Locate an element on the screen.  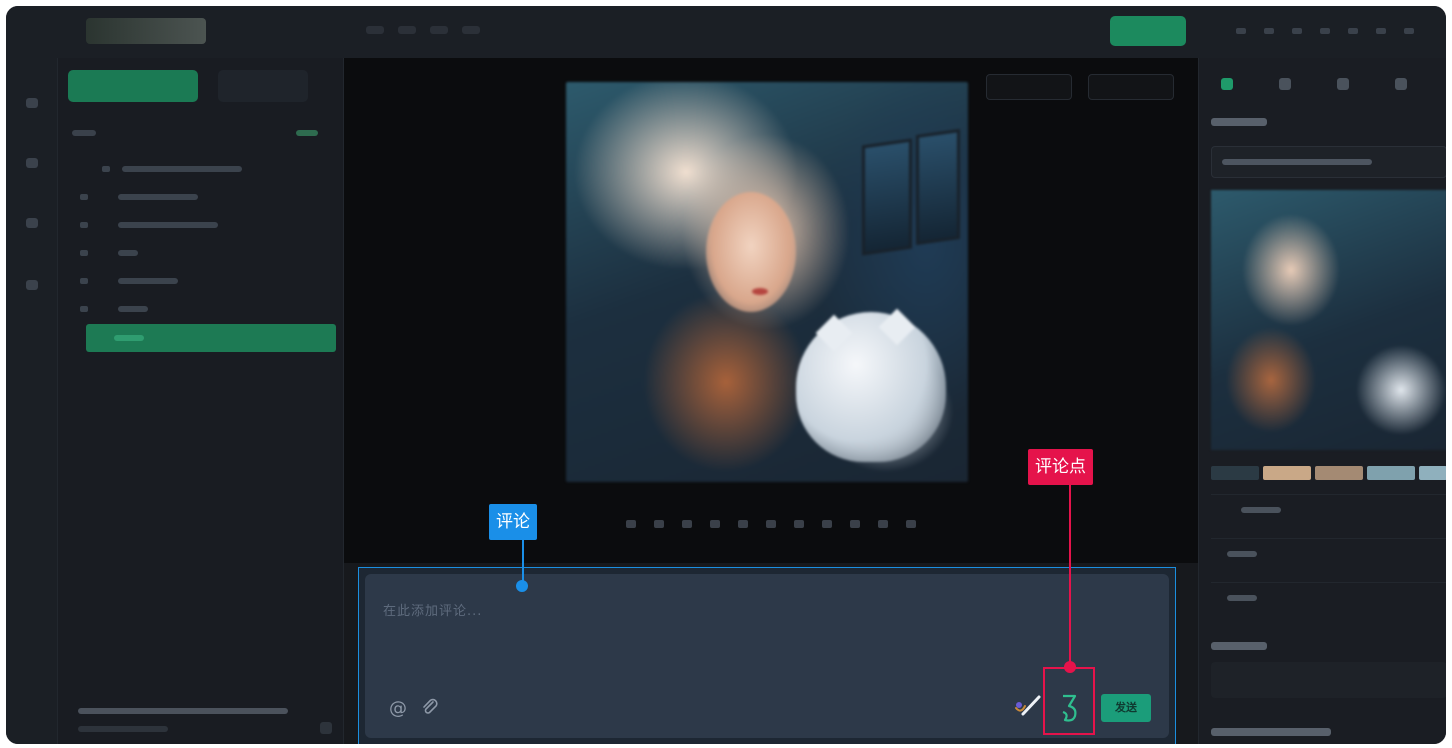
storage-label is located at coordinates (123, 729).